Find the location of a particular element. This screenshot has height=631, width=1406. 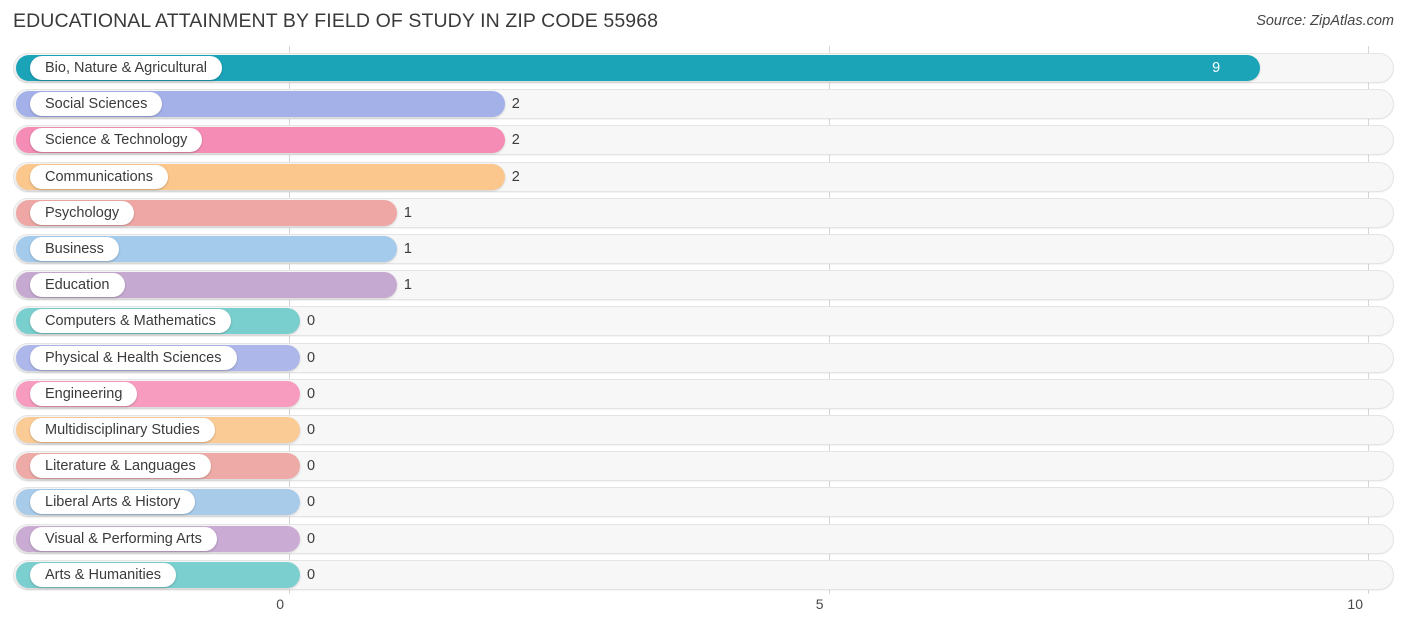

category-label: Education is located at coordinates (77, 285).